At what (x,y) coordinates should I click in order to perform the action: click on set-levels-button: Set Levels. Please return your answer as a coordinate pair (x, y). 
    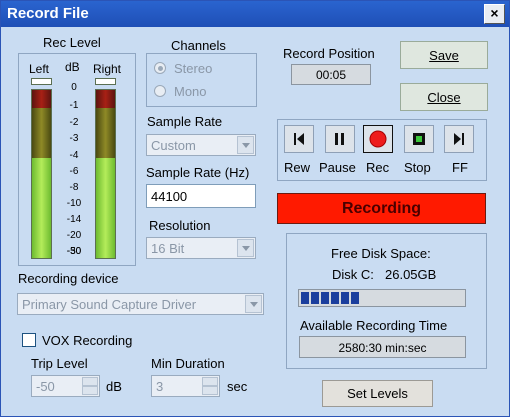
    Looking at the image, I should click on (377, 393).